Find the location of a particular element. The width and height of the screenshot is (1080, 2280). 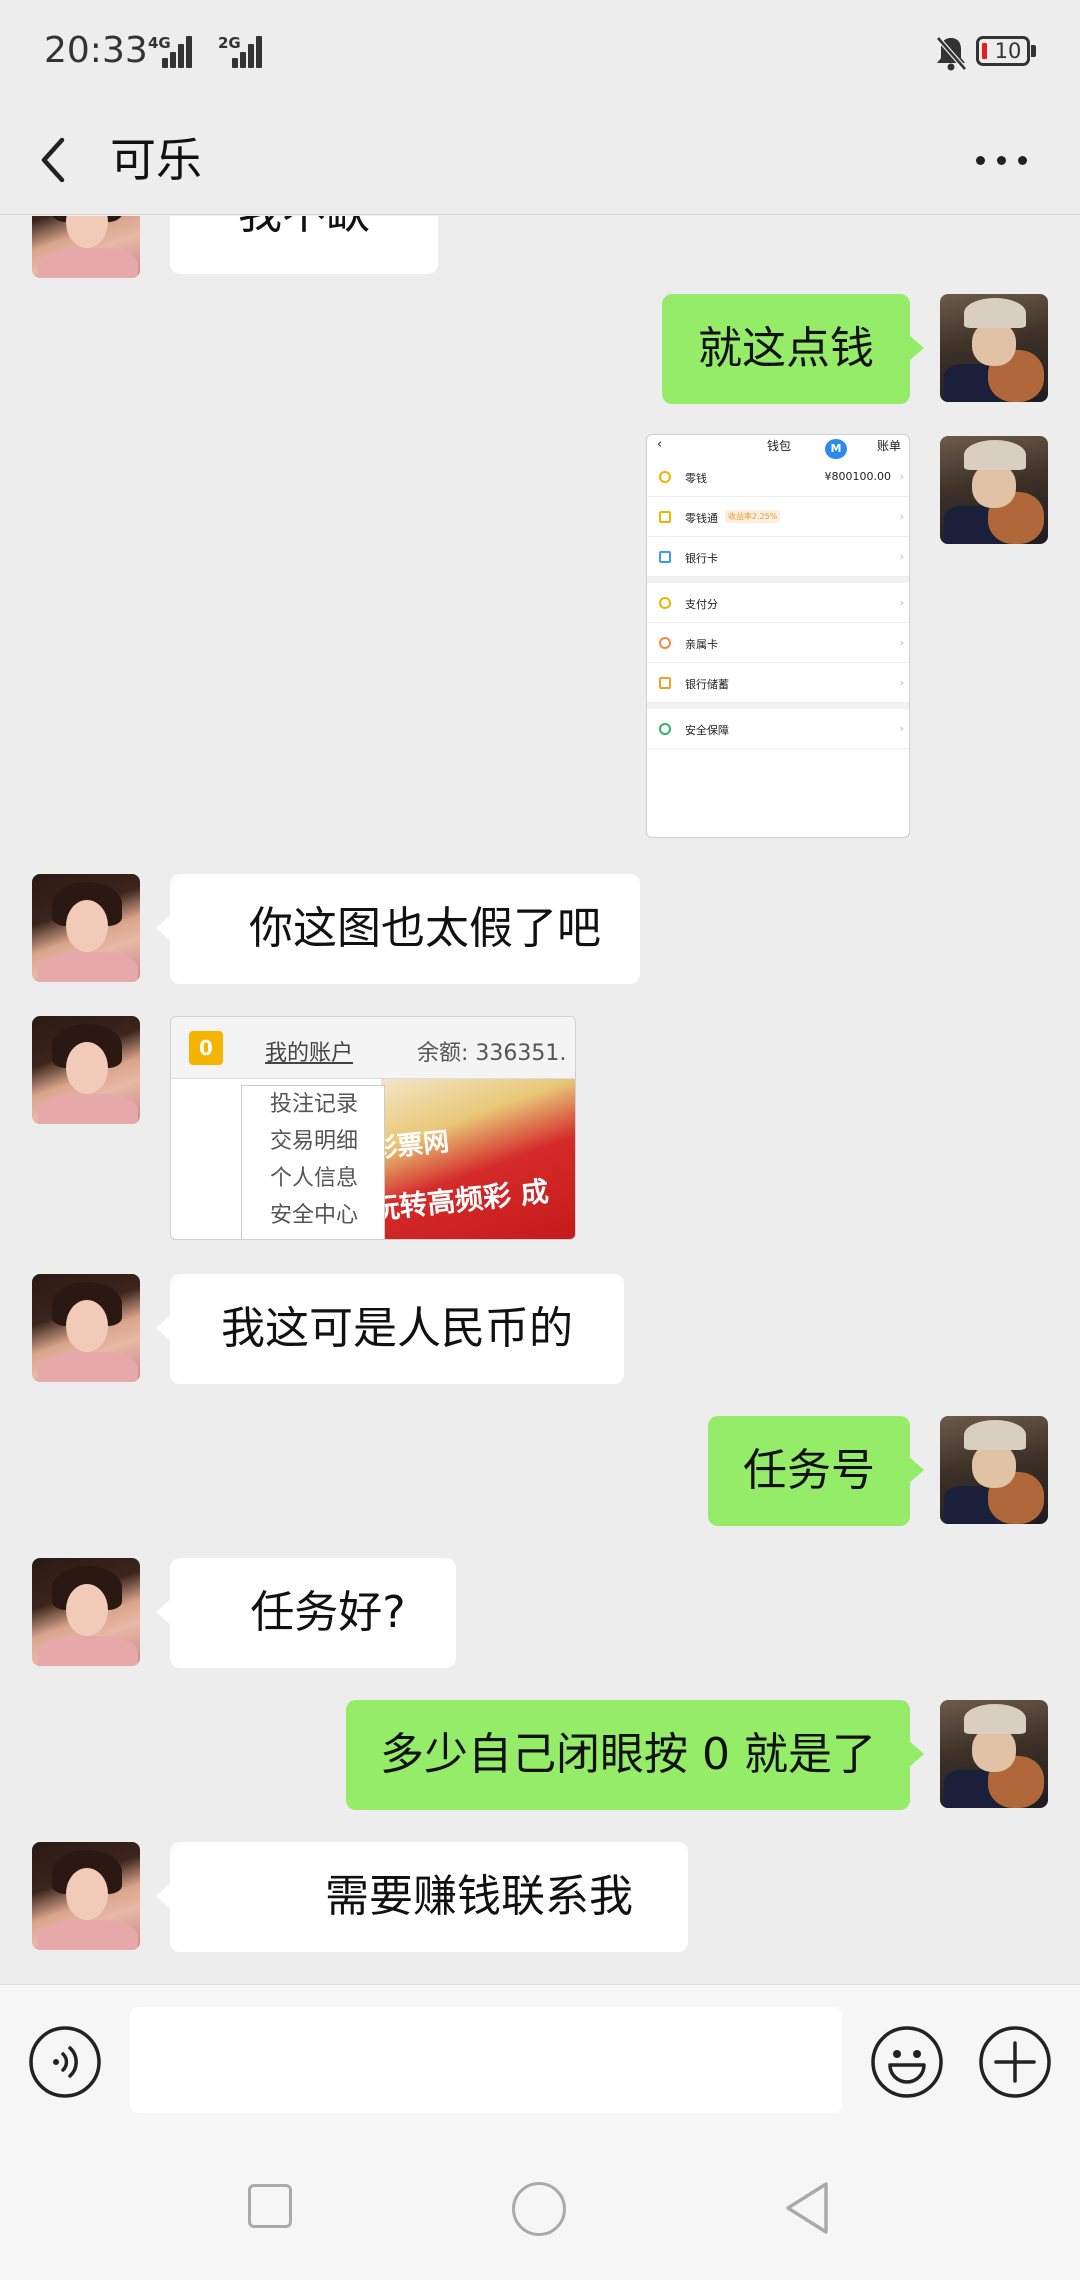

voice-input-icon is located at coordinates (65, 2062).